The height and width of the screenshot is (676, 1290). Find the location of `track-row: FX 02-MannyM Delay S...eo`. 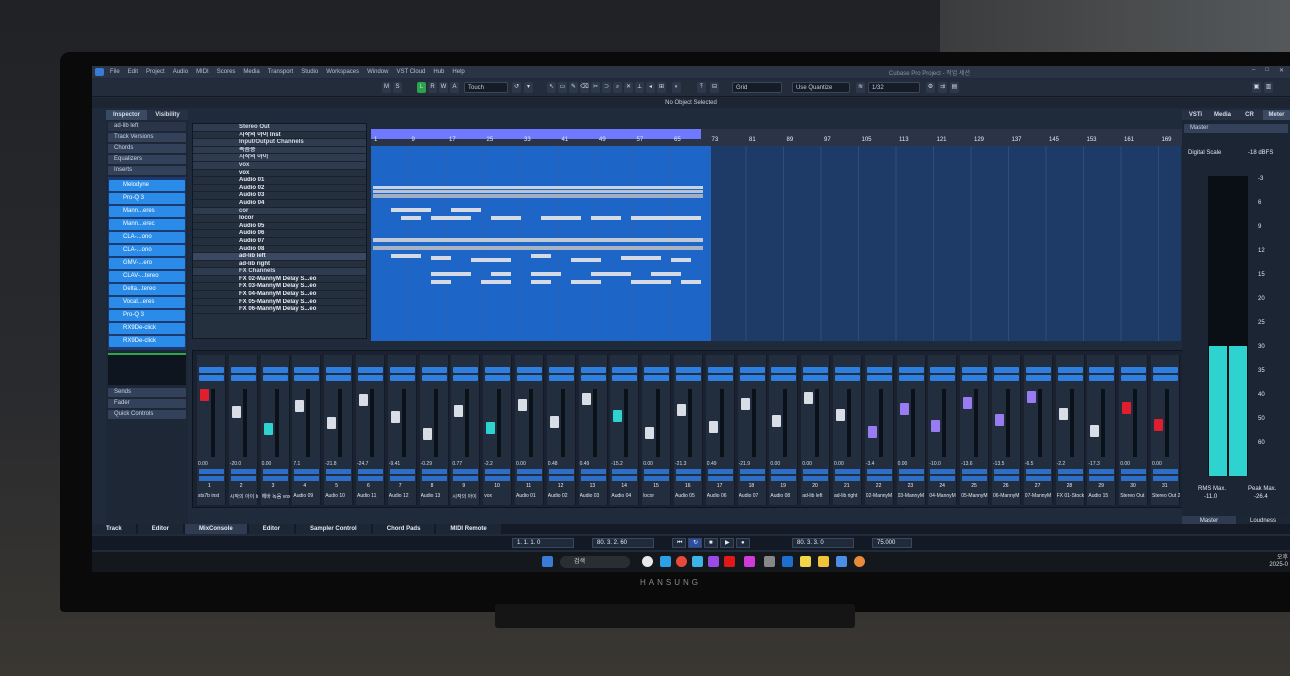

track-row: FX 02-MannyM Delay S...eo is located at coordinates (279, 280).